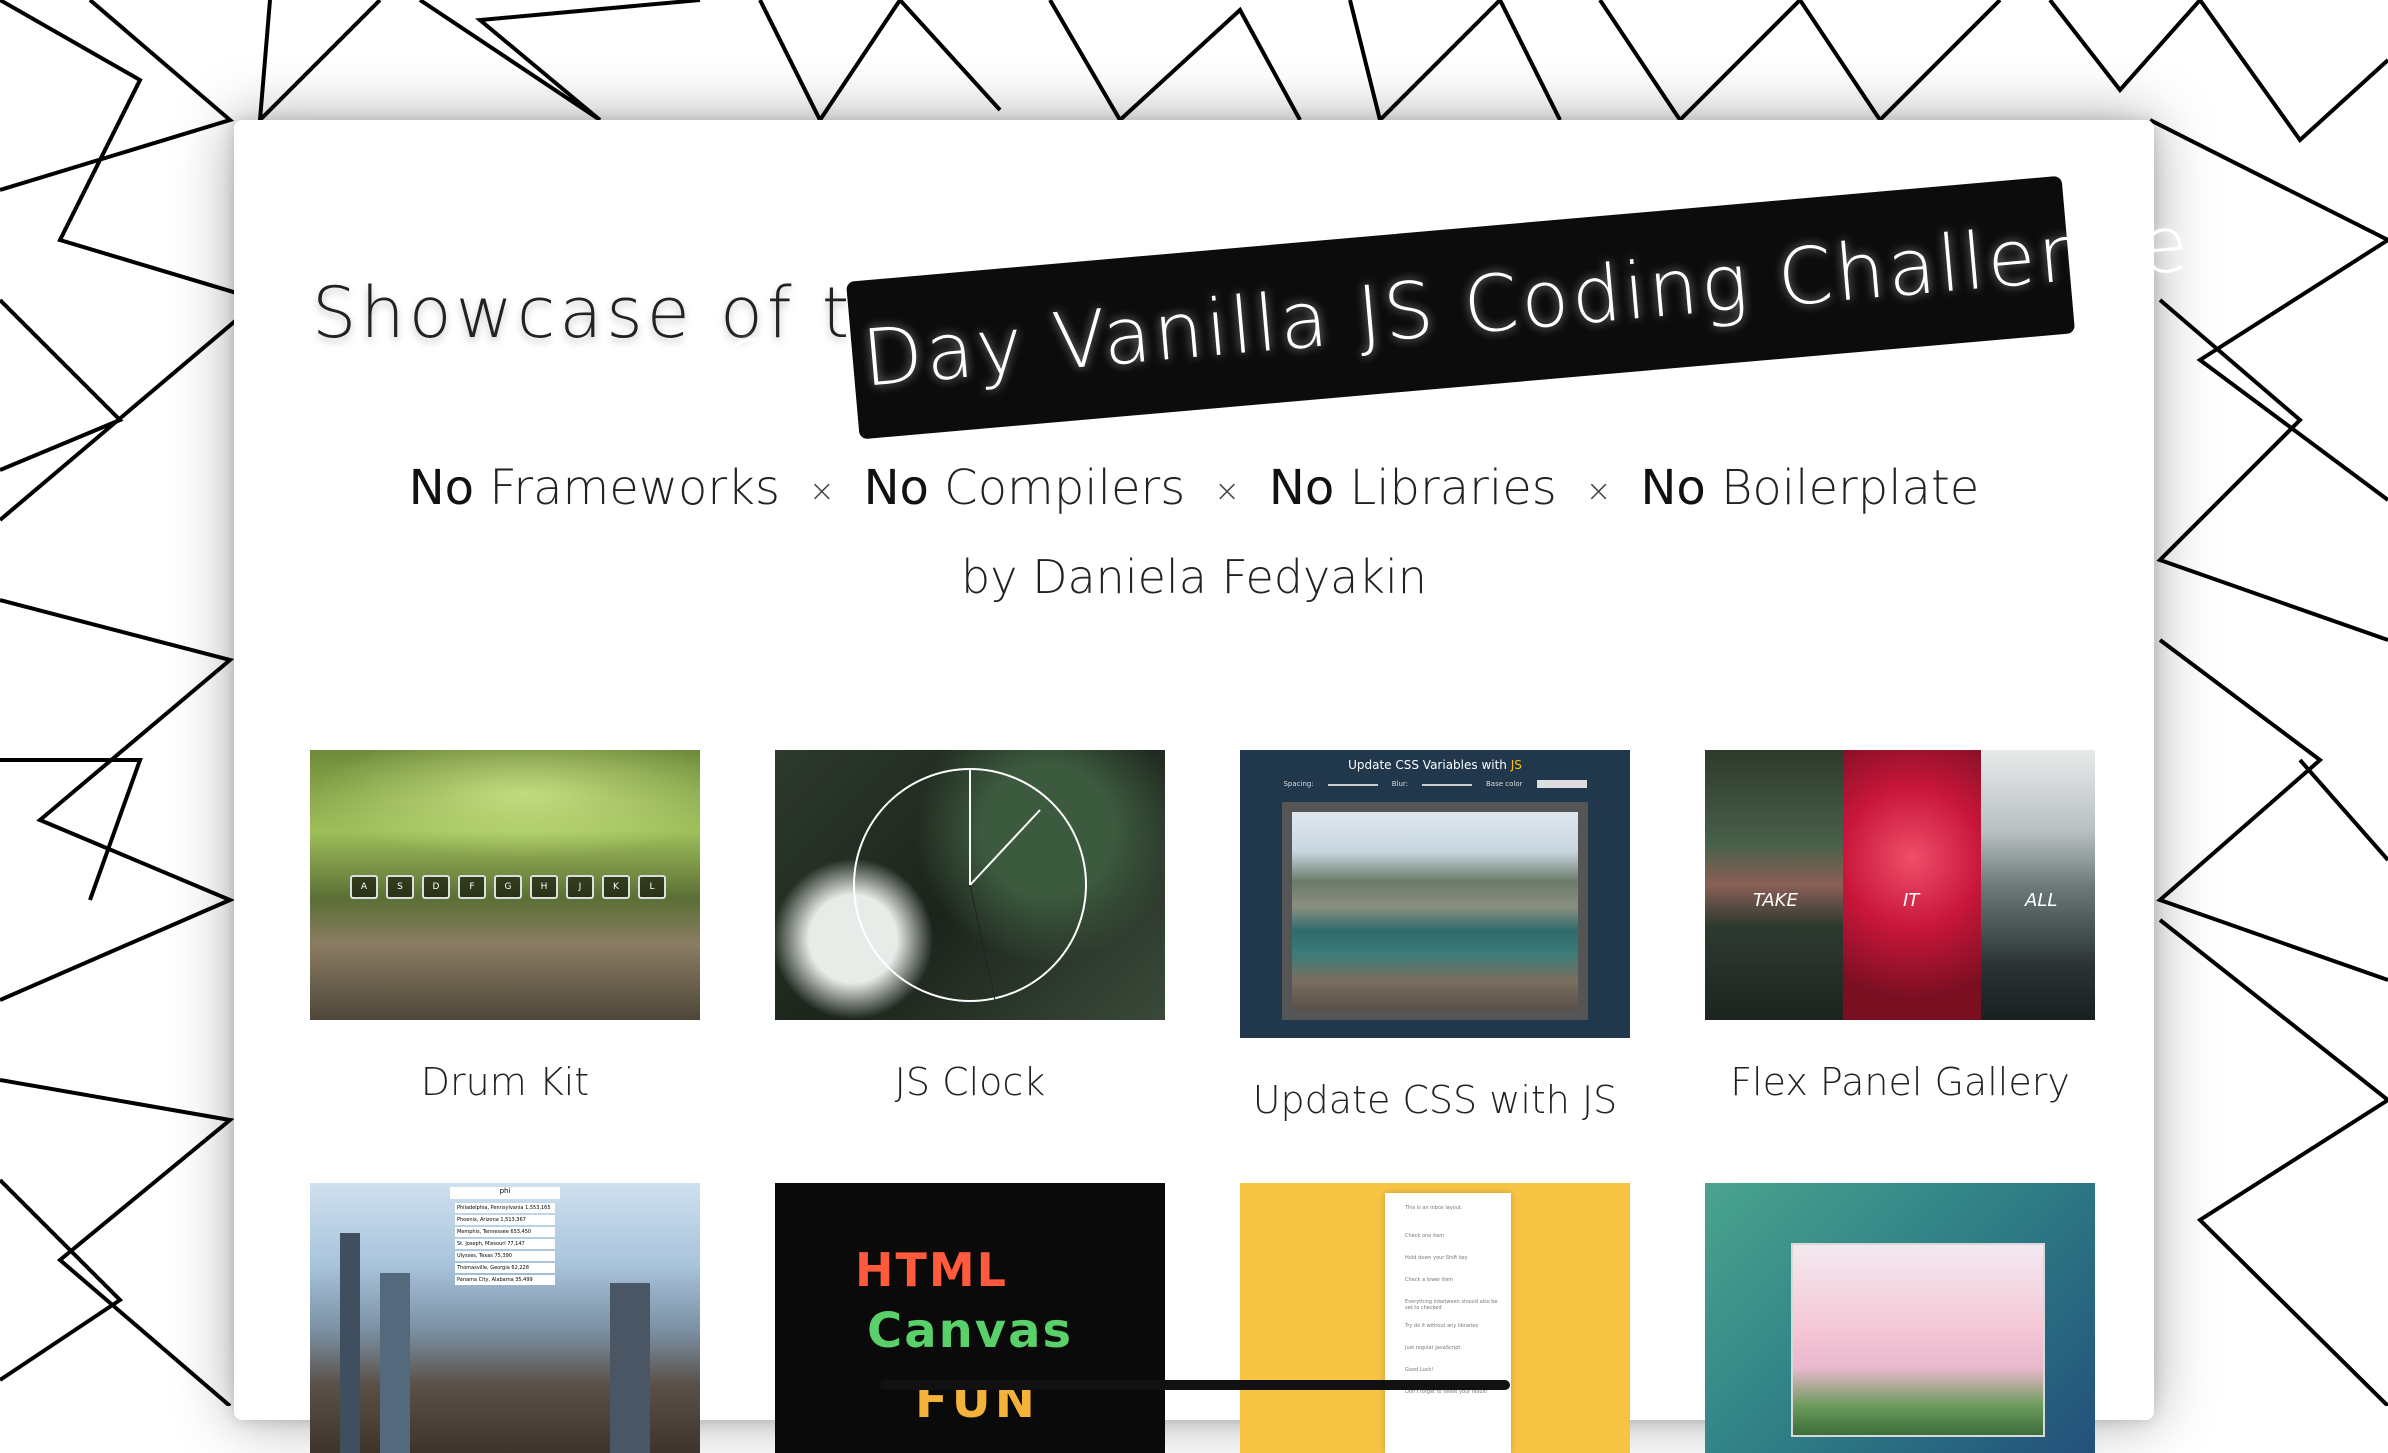 Image resolution: width=2388 pixels, height=1453 pixels. Describe the element at coordinates (1436, 1258) in the screenshot. I see `inbox-item: Hold down your Shift key` at that location.